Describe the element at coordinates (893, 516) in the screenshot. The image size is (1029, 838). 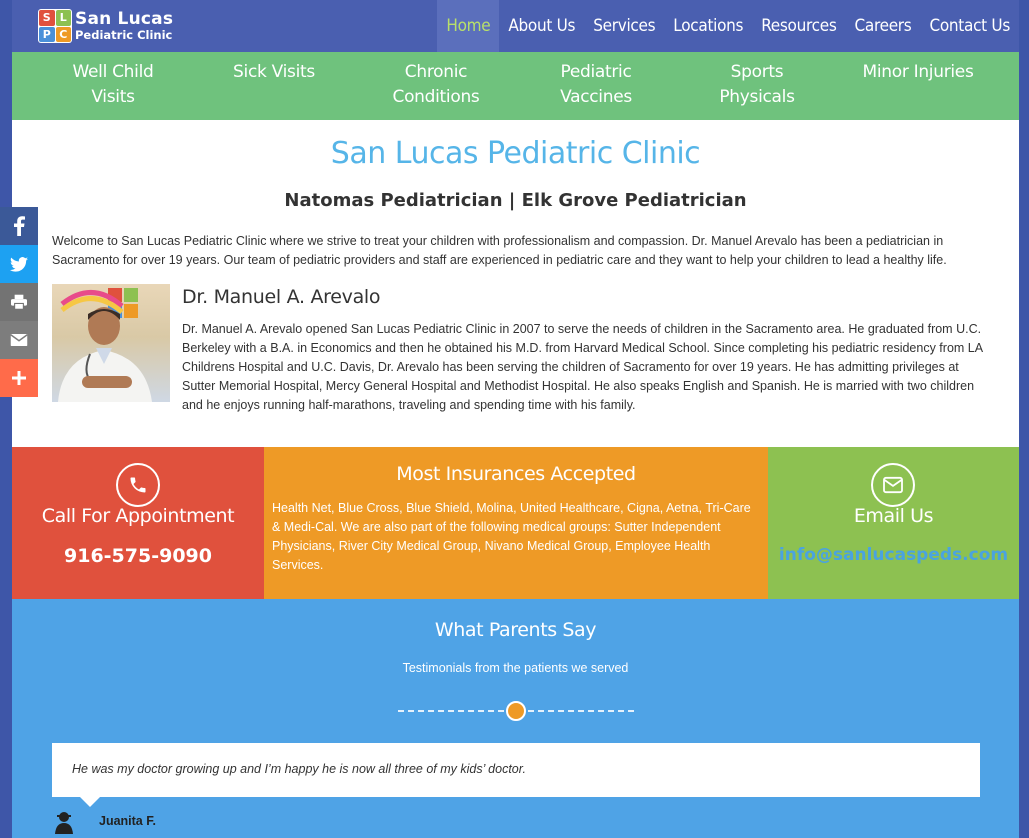
I see `email-heading: Email Us` at that location.